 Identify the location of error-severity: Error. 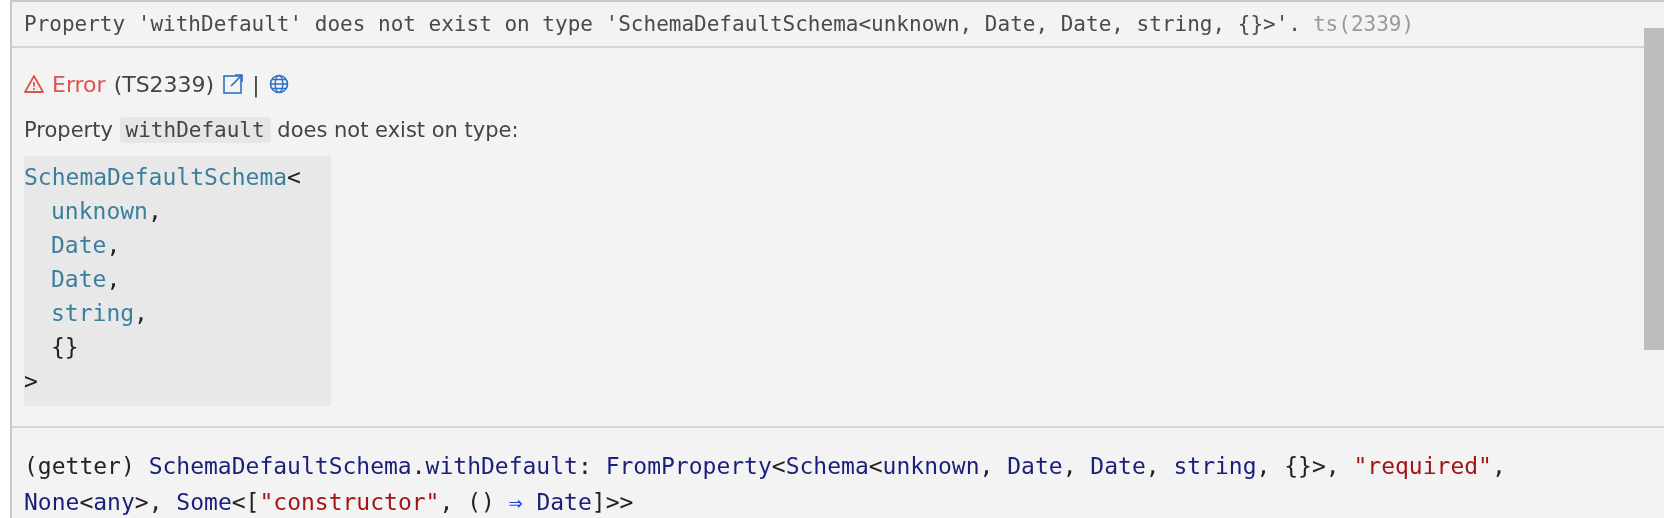
(79, 84).